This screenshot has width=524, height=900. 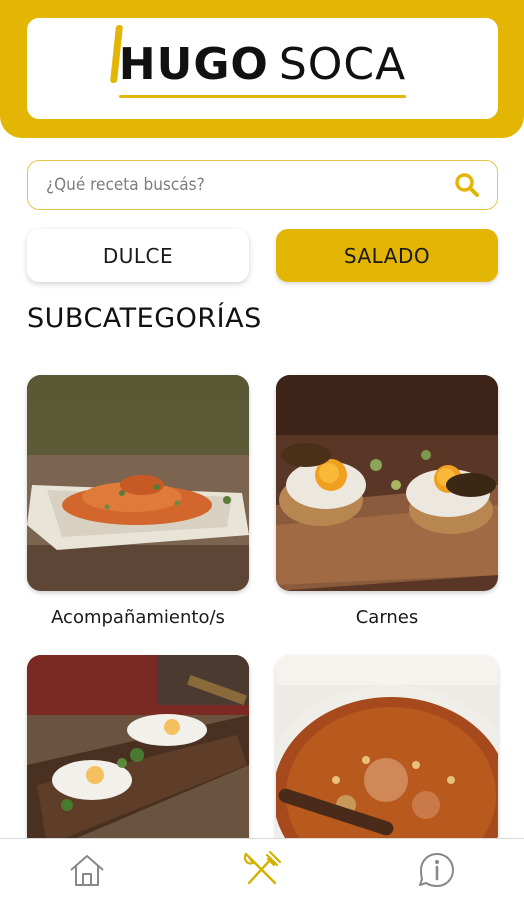 I want to click on info-icon, so click(x=437, y=870).